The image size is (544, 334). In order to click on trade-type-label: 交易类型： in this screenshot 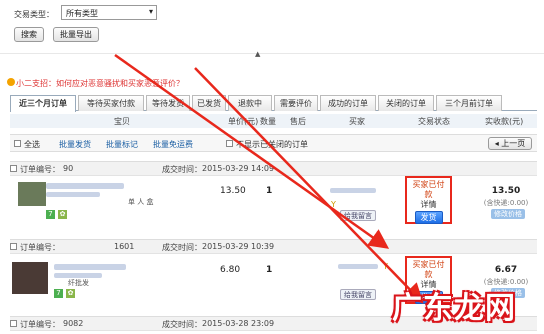, I will do `click(34, 14)`.